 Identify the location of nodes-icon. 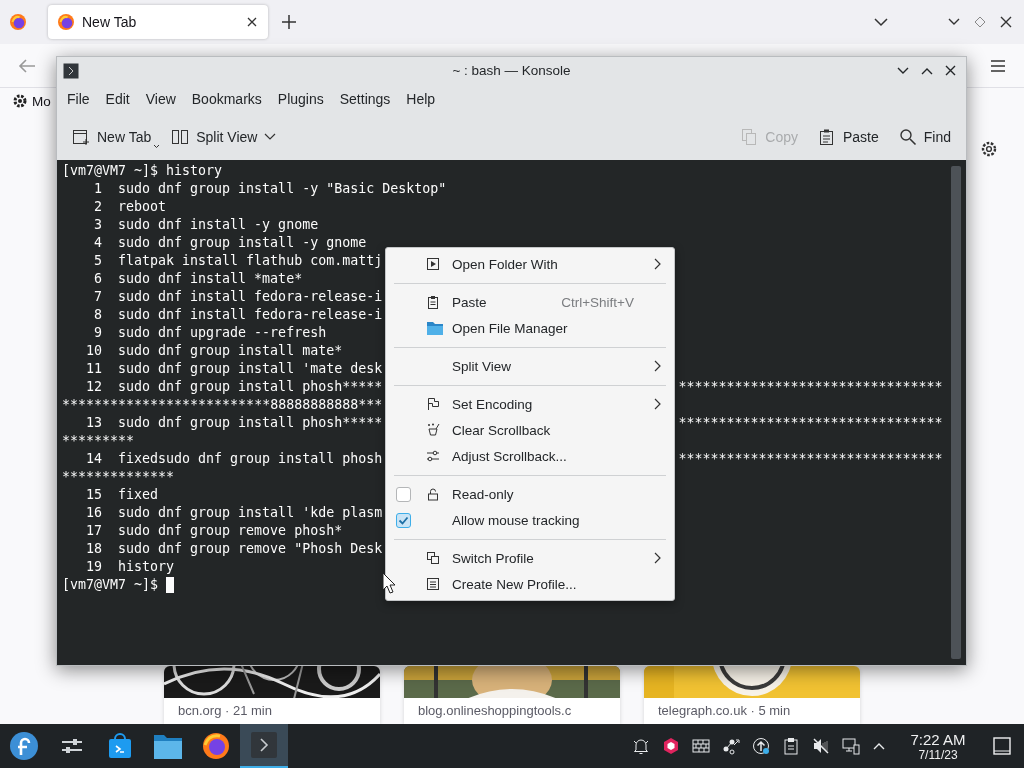
(731, 746).